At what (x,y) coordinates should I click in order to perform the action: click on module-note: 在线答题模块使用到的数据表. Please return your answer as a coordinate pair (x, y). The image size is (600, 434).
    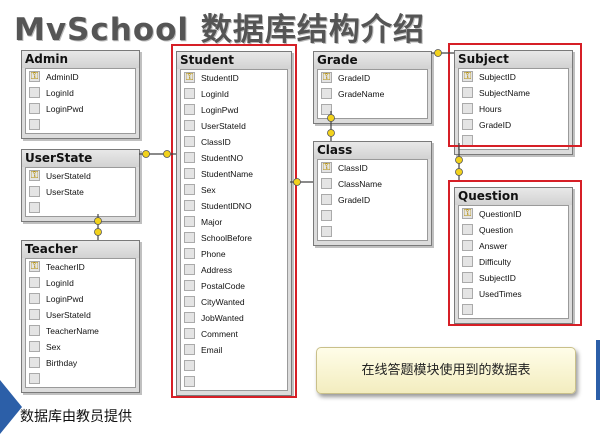
    Looking at the image, I should click on (446, 370).